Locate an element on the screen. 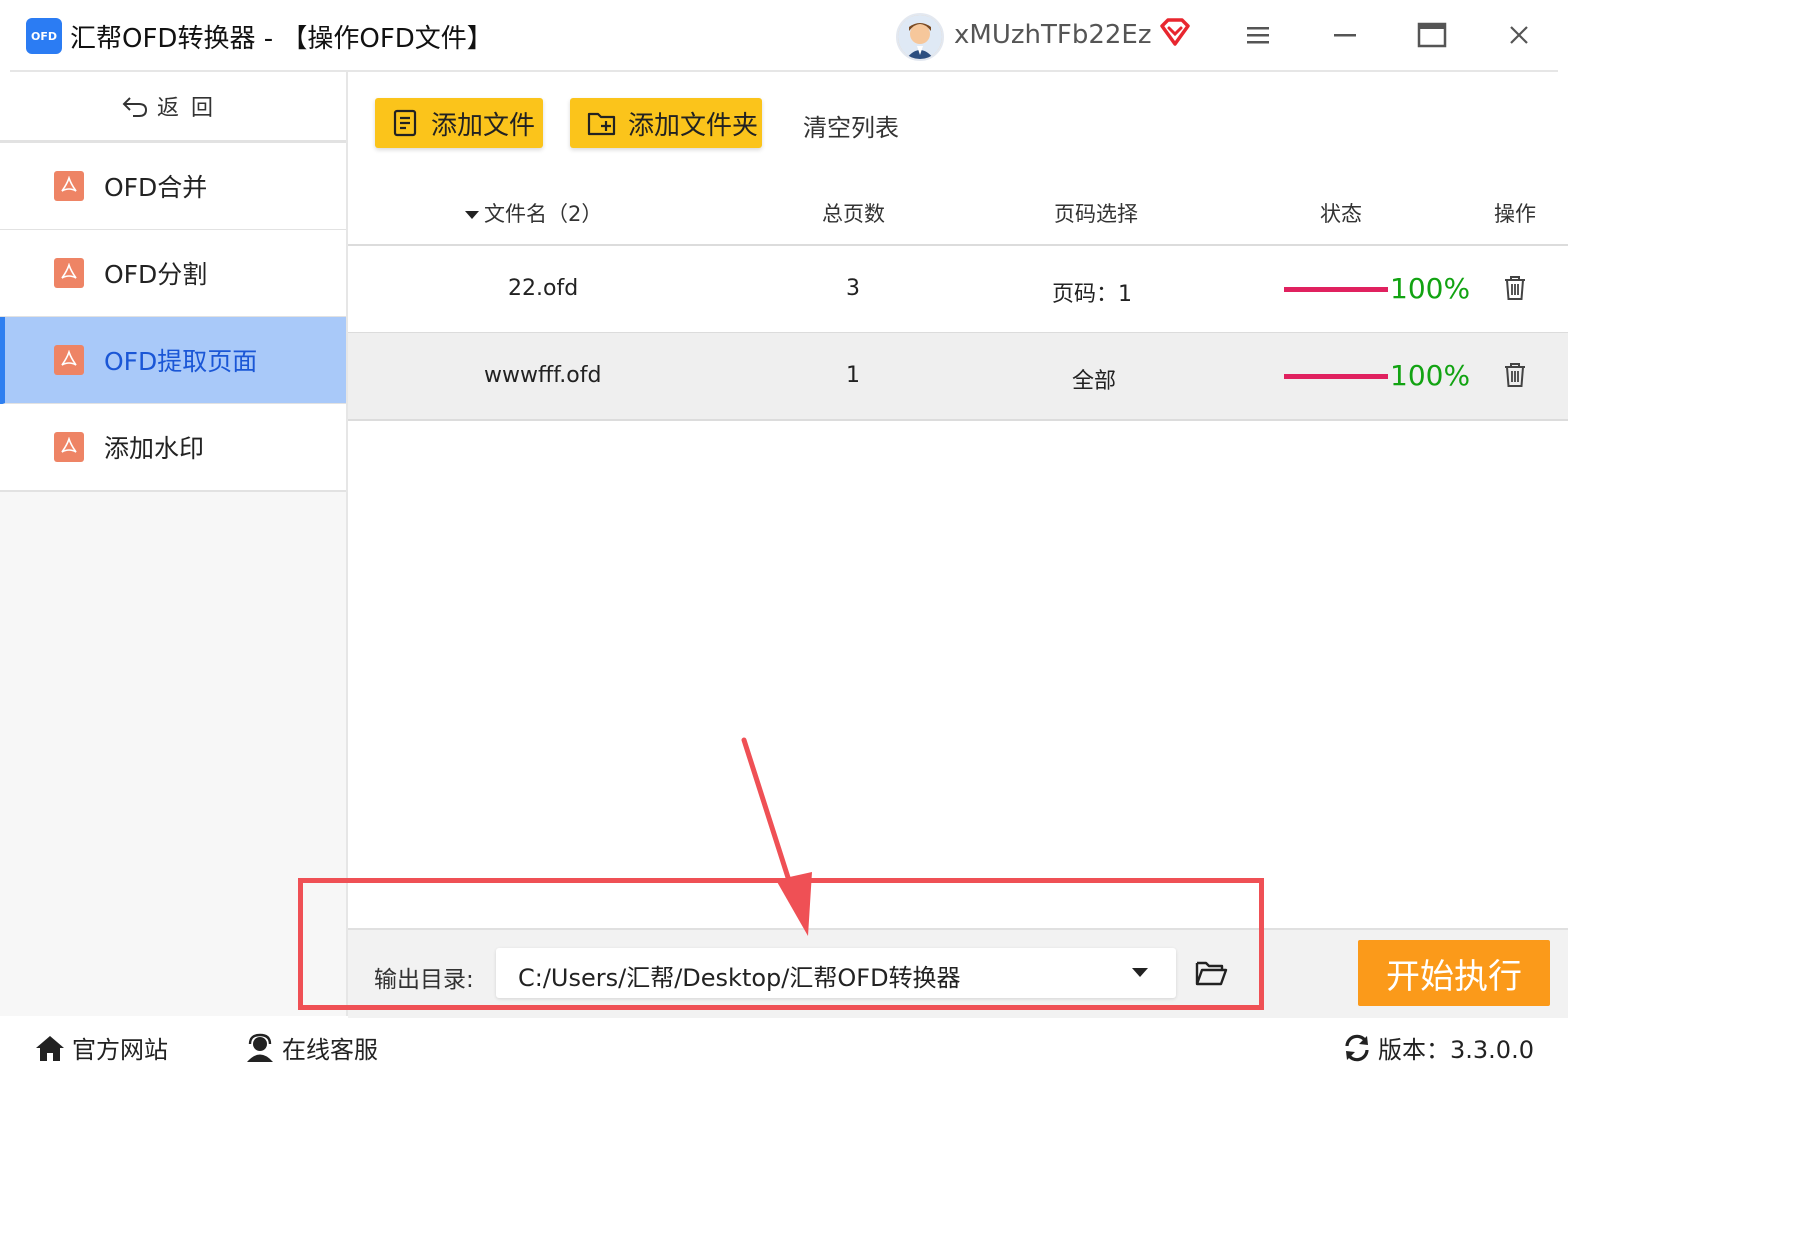  headset-user-icon is located at coordinates (260, 1047).